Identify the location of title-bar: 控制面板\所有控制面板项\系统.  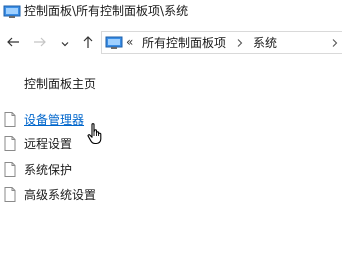
(171, 12).